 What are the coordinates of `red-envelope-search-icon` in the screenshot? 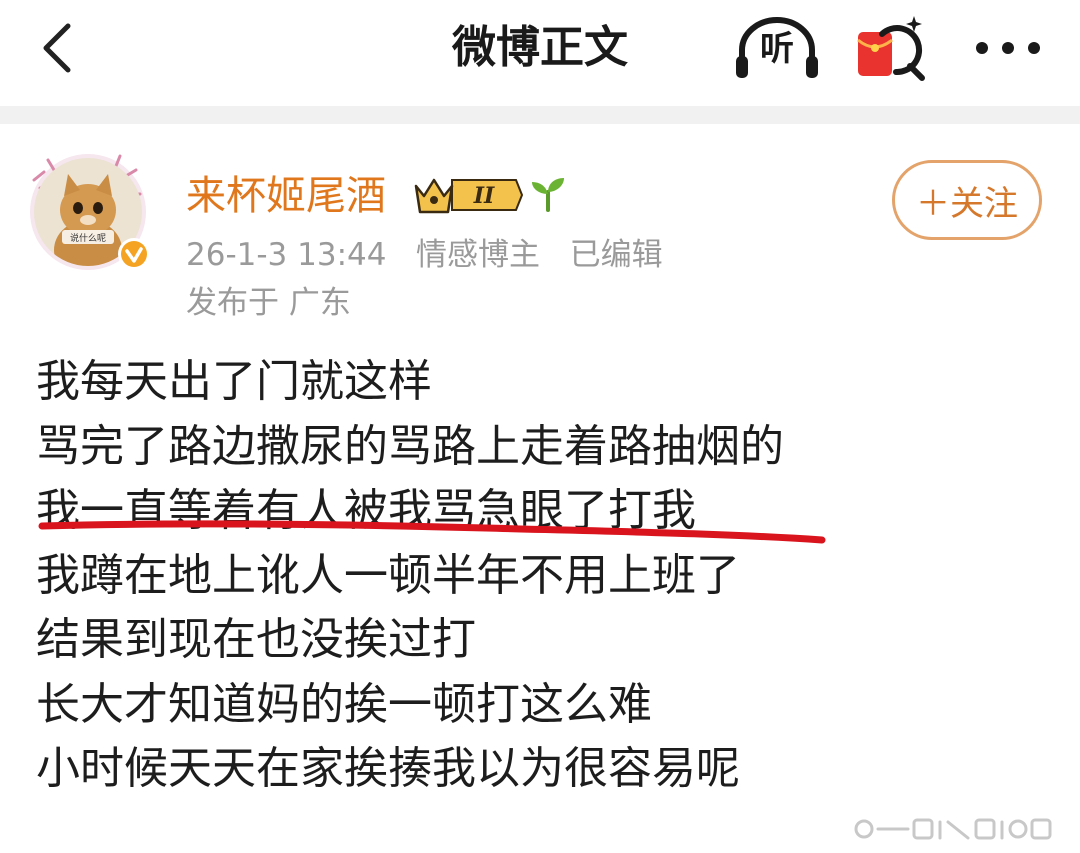 It's located at (891, 48).